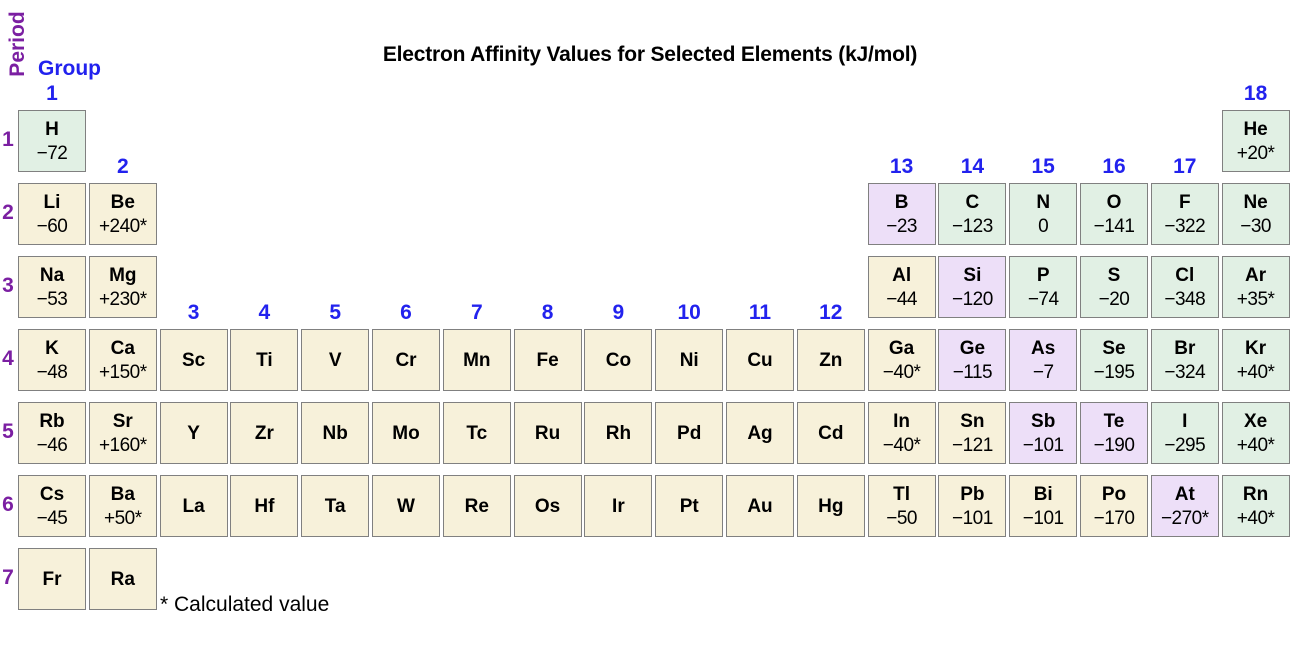 Image resolution: width=1300 pixels, height=648 pixels. I want to click on element-symbol: Mo, so click(406, 433).